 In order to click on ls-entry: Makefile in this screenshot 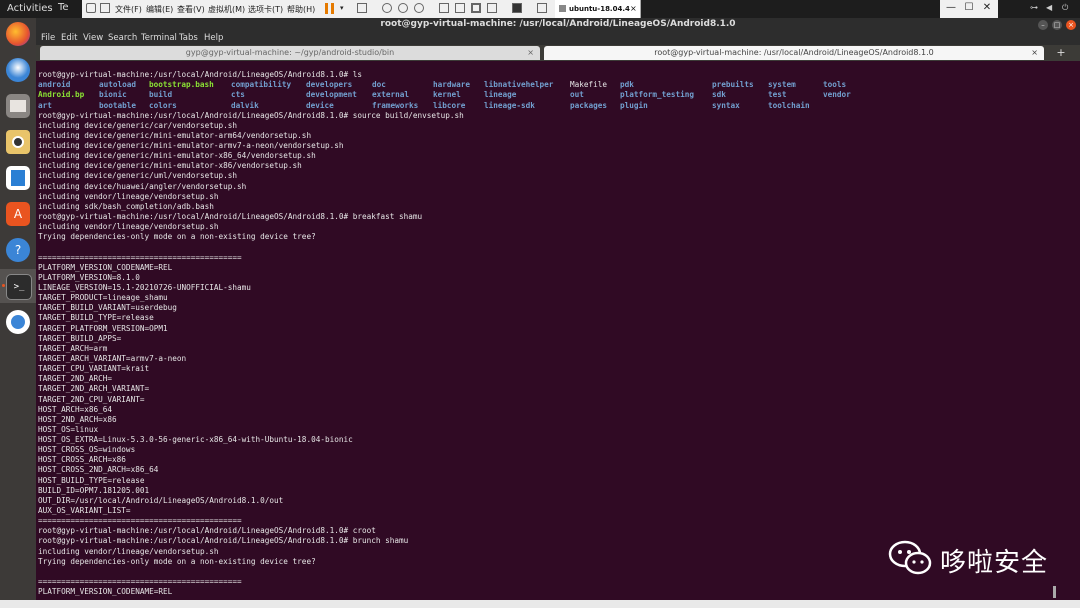, I will do `click(589, 85)`.